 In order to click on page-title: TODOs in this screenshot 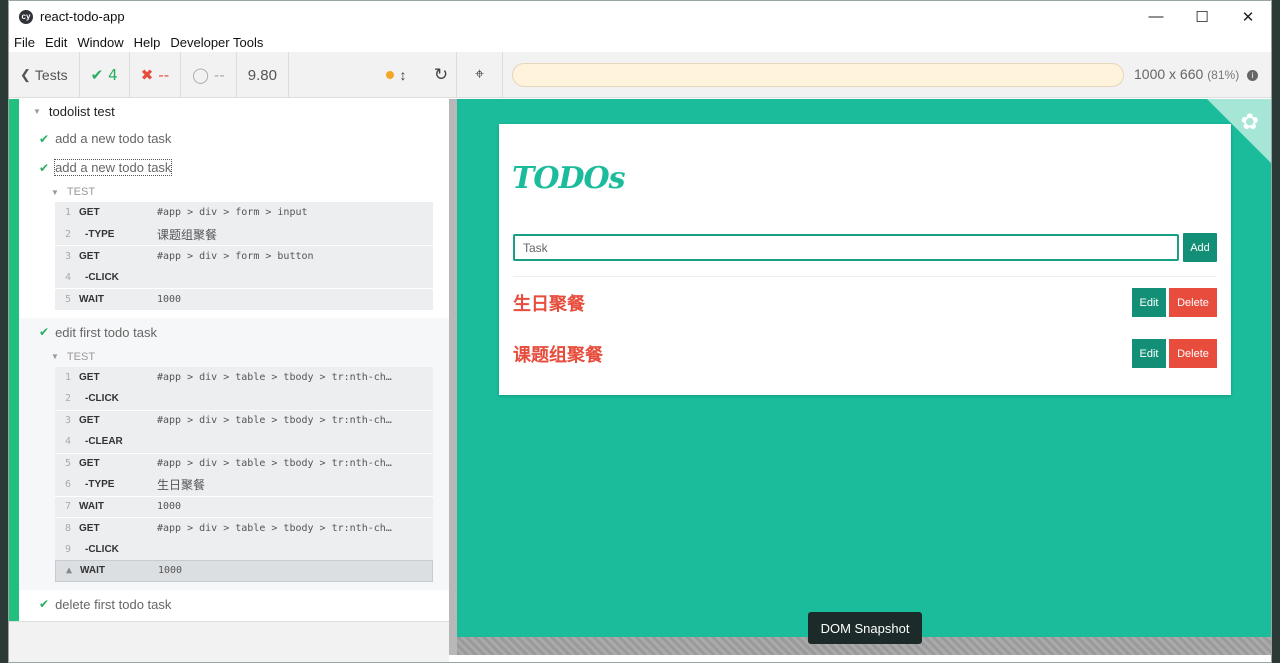, I will do `click(568, 178)`.